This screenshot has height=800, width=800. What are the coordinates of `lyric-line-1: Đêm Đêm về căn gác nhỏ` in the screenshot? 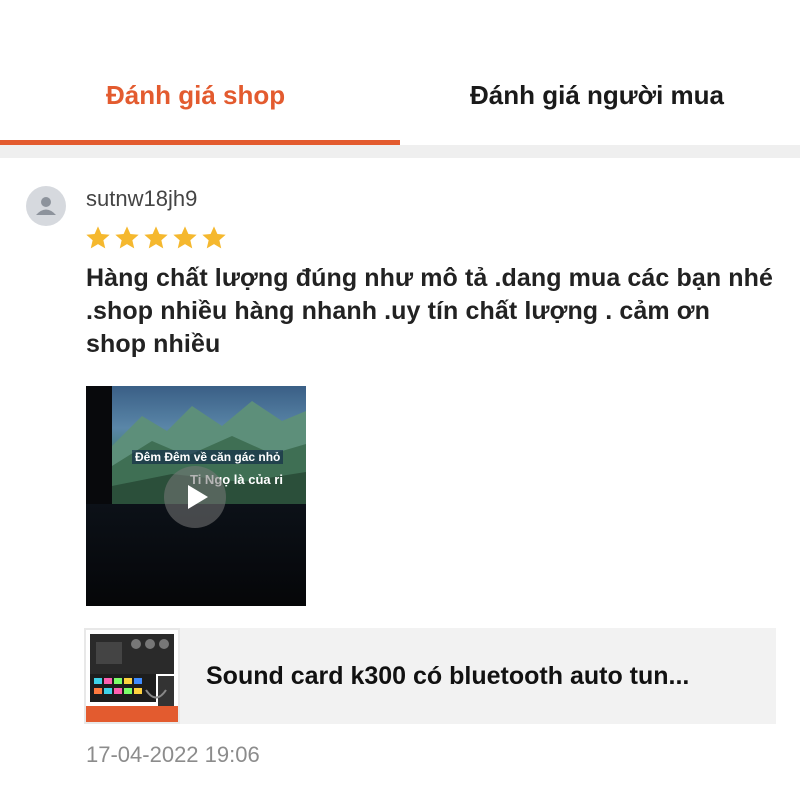 It's located at (208, 457).